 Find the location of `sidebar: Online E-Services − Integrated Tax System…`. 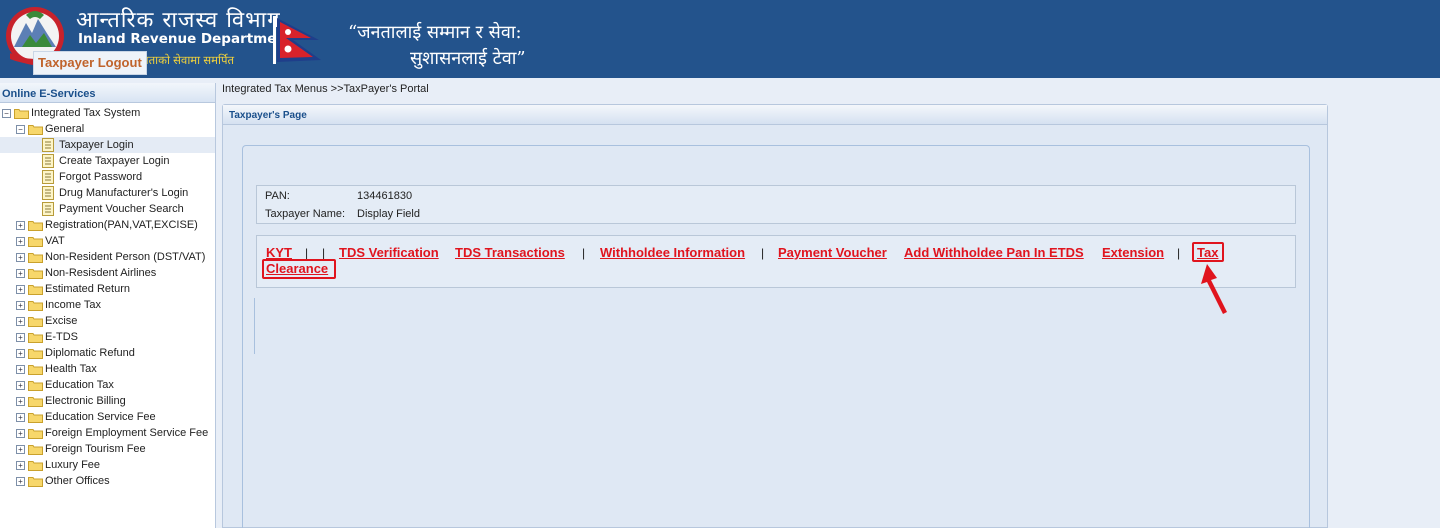

sidebar: Online E-Services − Integrated Tax System… is located at coordinates (108, 305).